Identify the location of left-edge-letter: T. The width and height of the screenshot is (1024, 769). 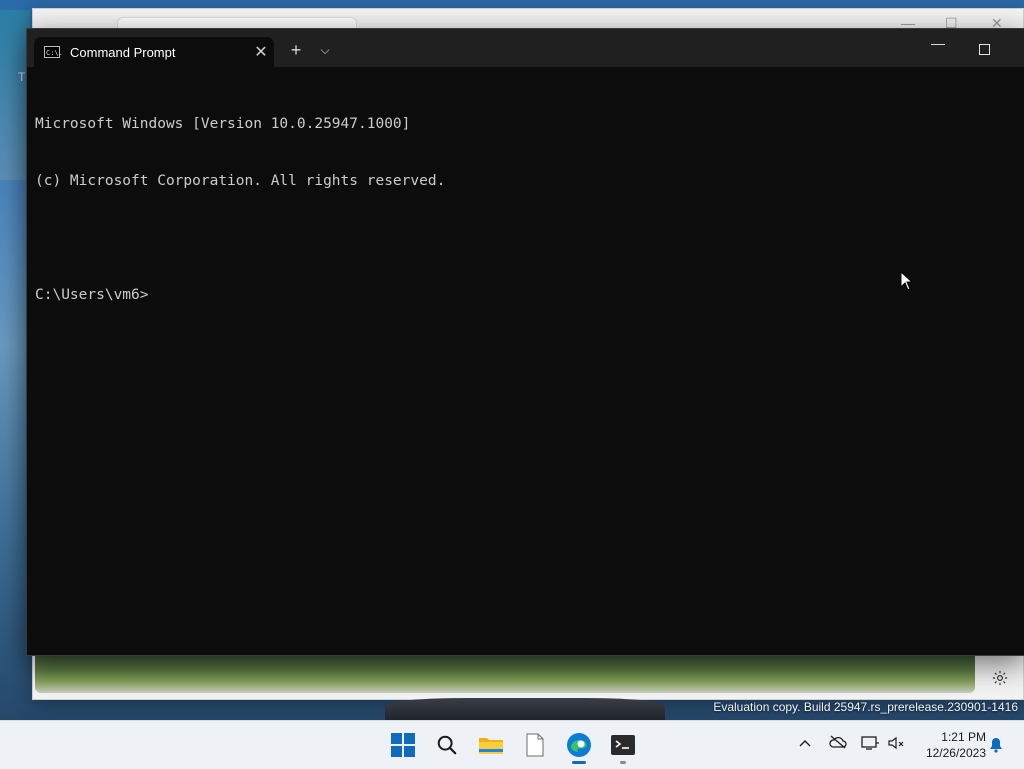
(22, 77).